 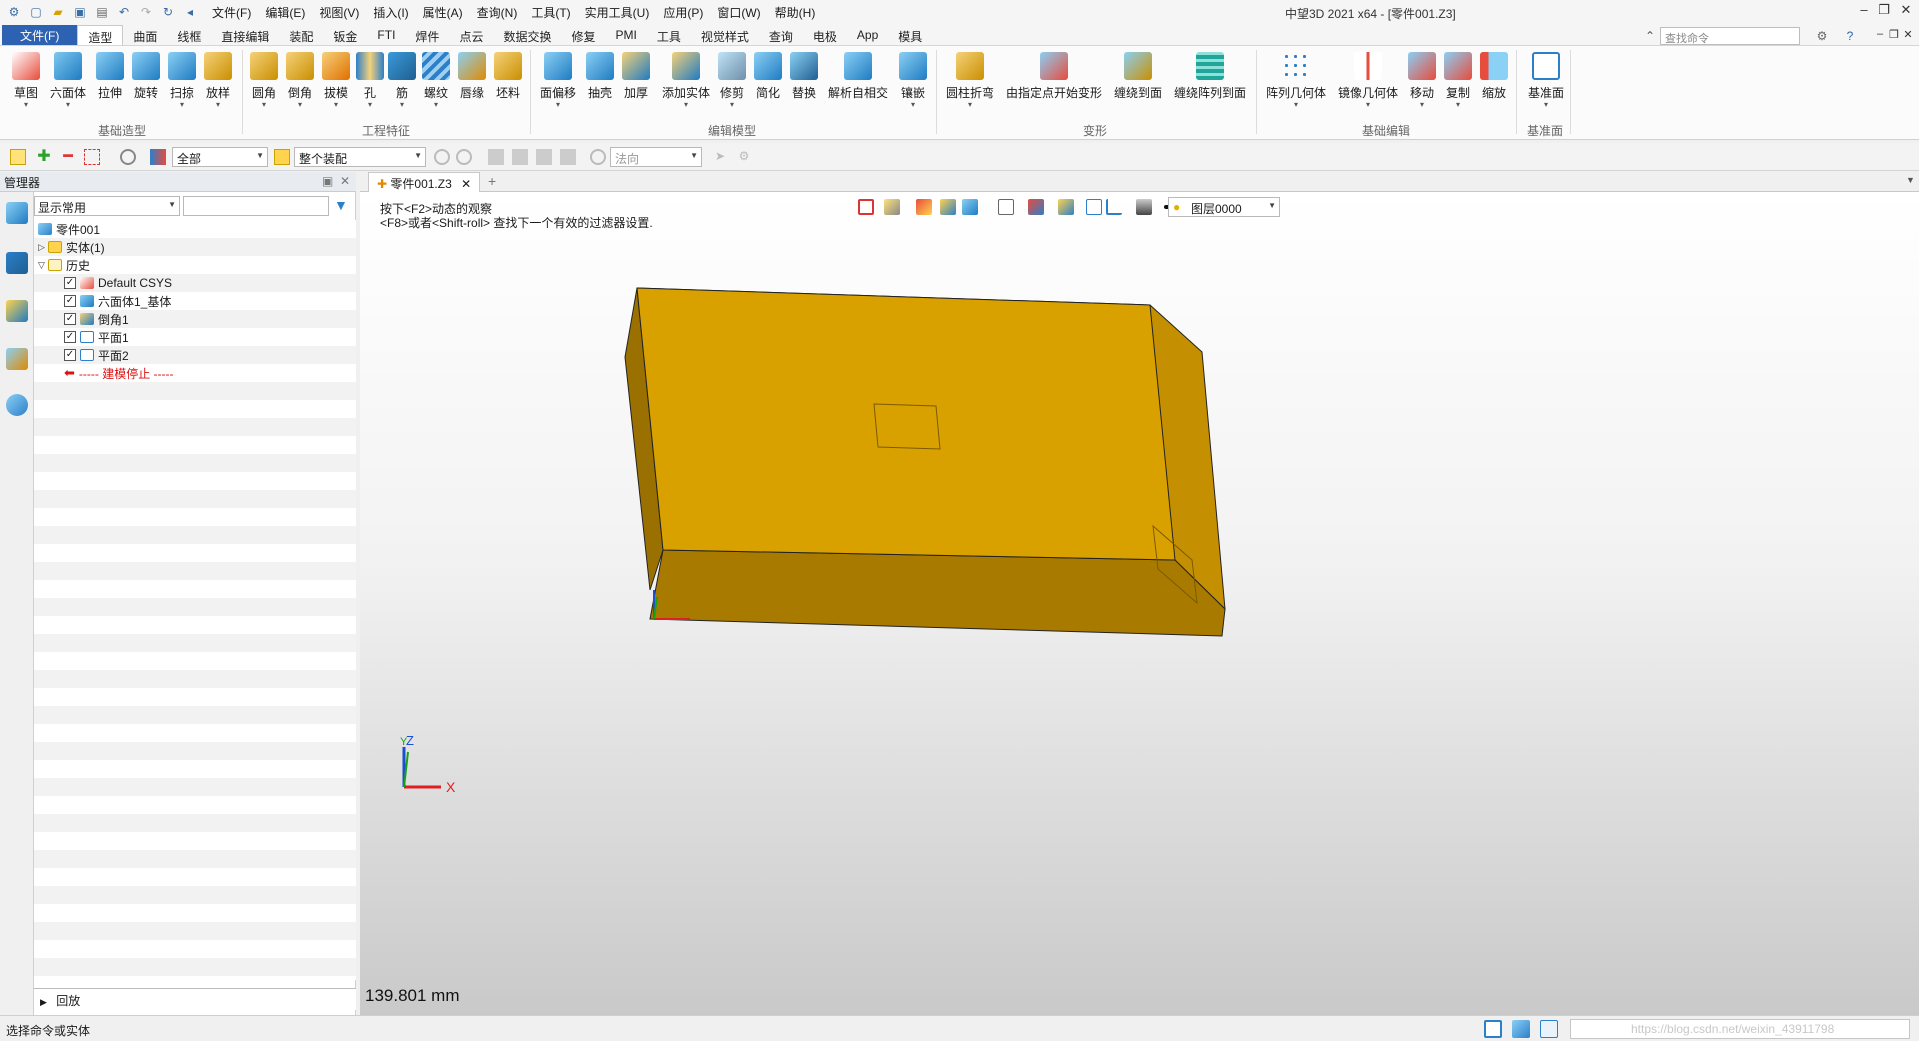 What do you see at coordinates (102, 12) in the screenshot?
I see `print-icon: ▤` at bounding box center [102, 12].